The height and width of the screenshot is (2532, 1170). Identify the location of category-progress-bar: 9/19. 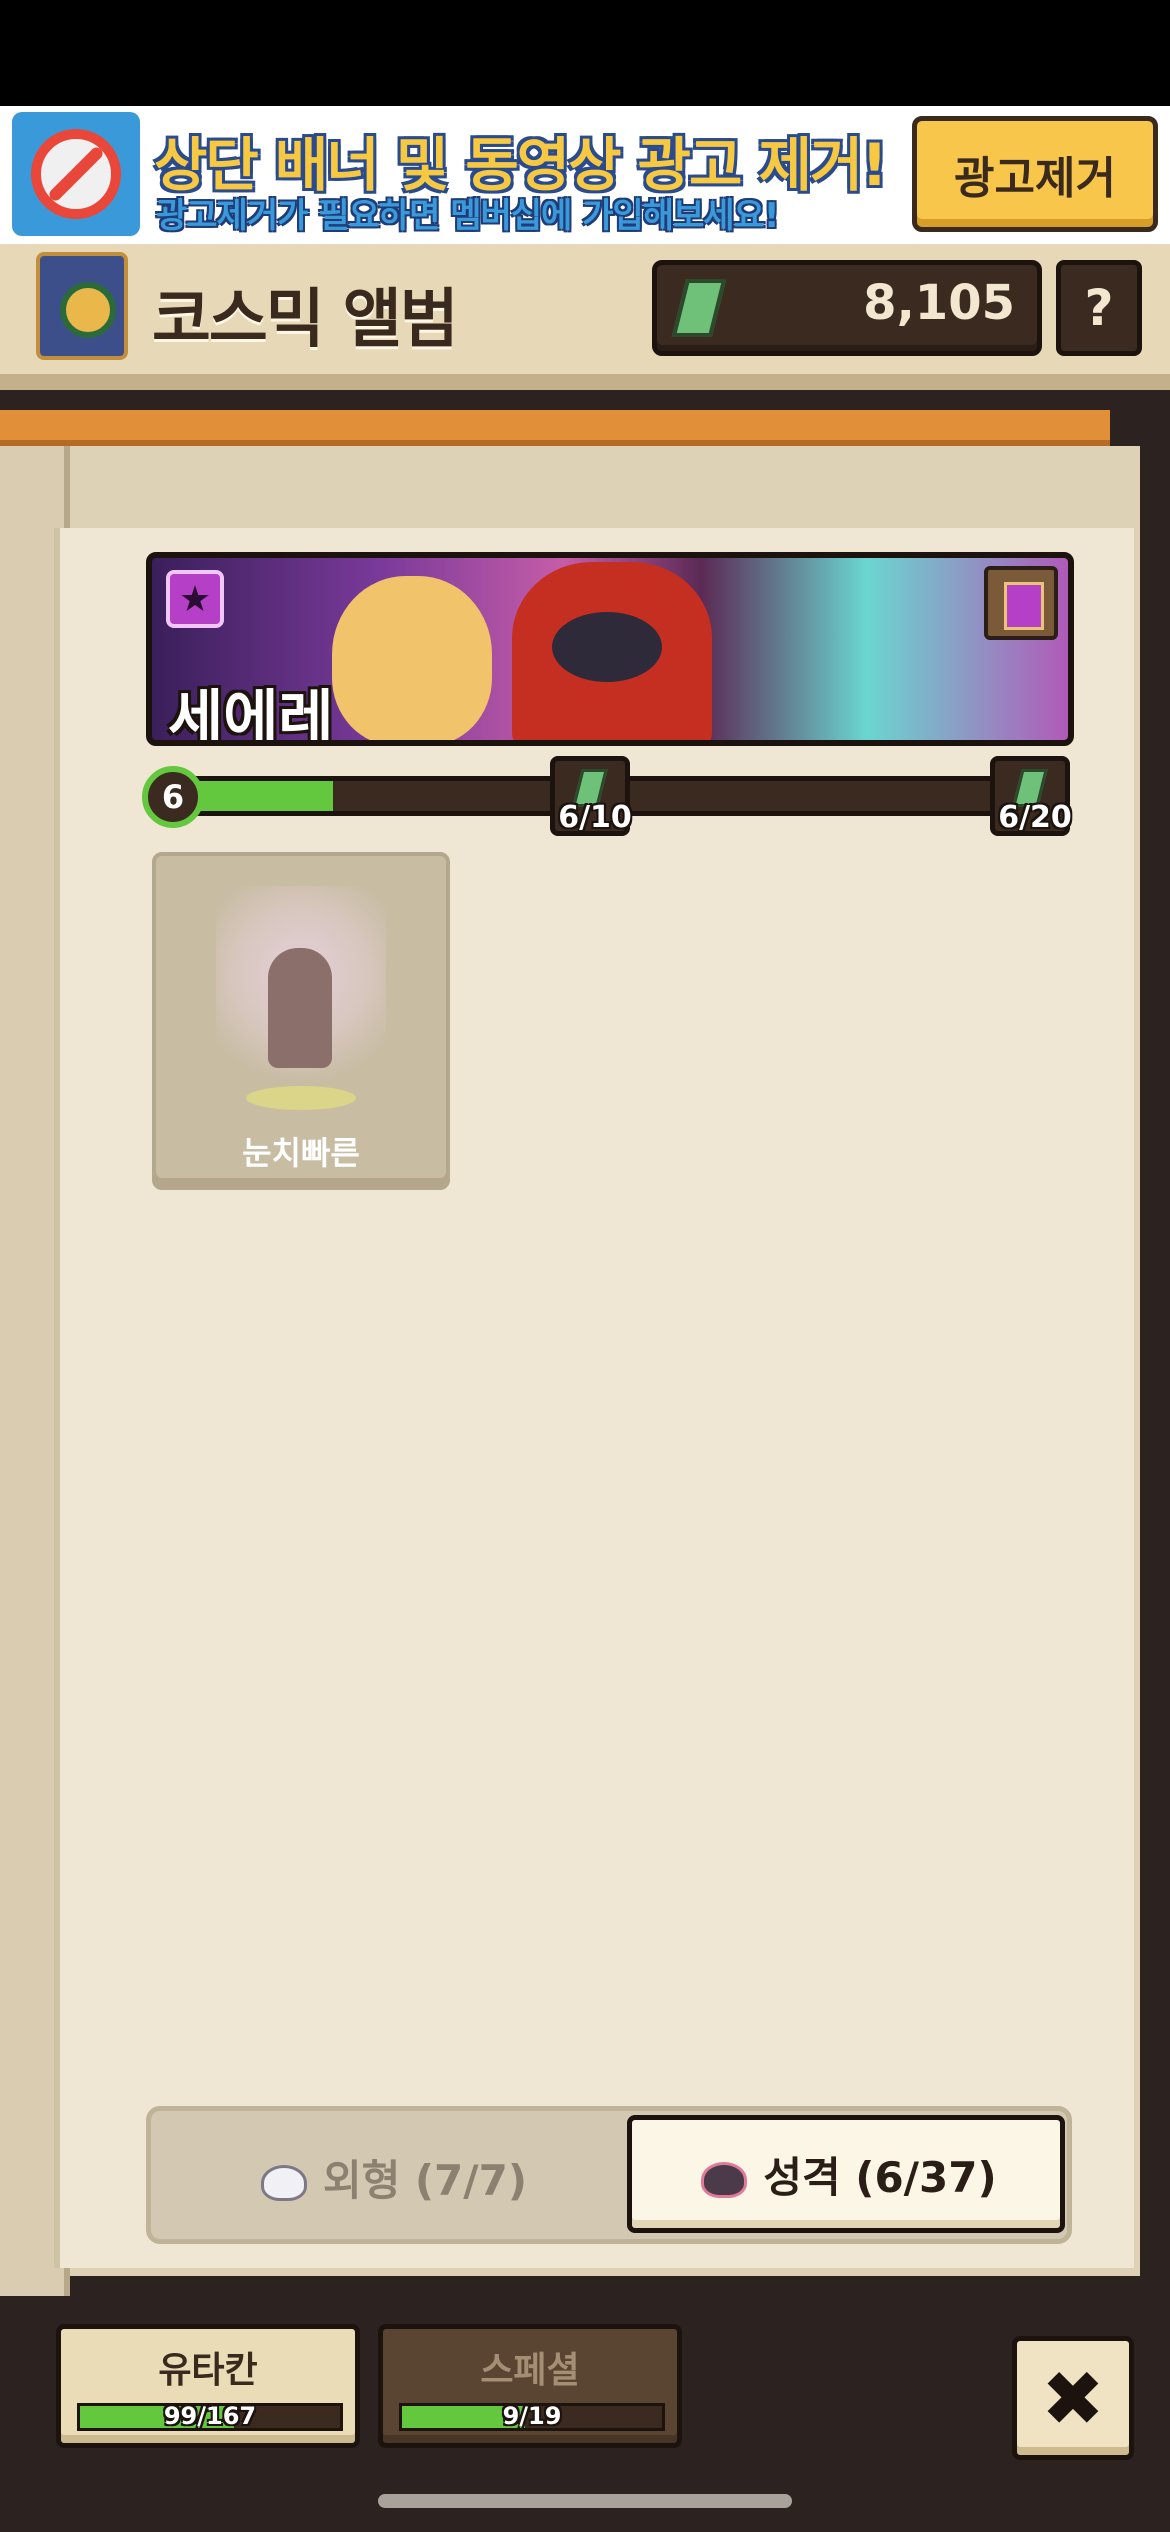
(532, 2416).